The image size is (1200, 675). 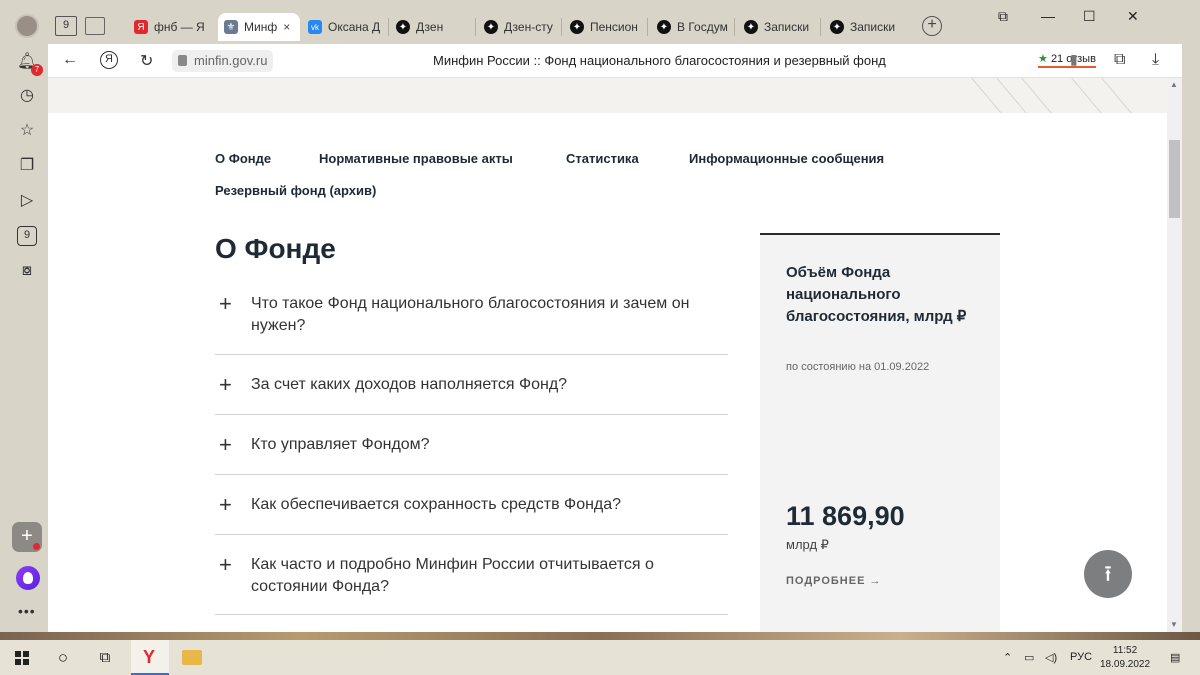 I want to click on reviews-link: ★ 21 отзыв, so click(x=1067, y=60).